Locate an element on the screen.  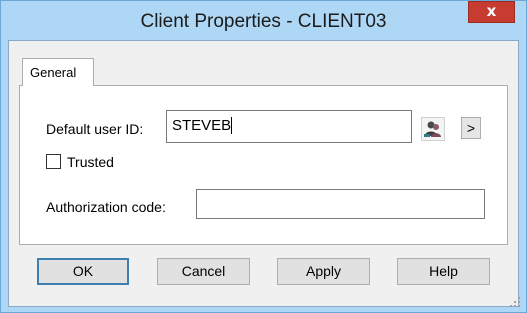
chevron-right-icon: > is located at coordinates (471, 128).